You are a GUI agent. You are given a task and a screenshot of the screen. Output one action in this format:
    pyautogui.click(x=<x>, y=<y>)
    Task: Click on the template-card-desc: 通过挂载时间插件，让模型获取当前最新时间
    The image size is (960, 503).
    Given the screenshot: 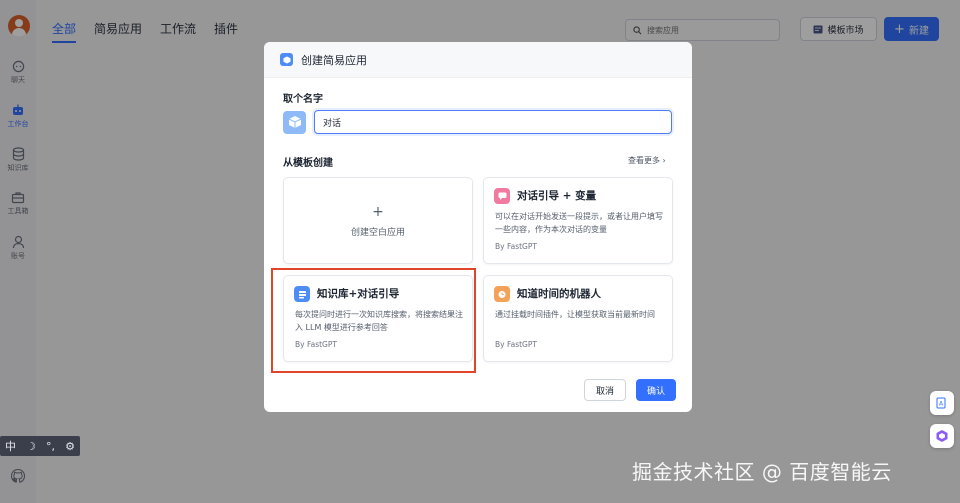 What is the action you would take?
    pyautogui.click(x=575, y=314)
    